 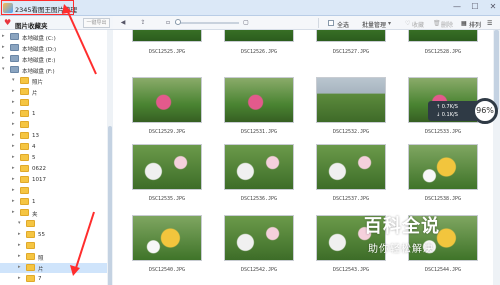 I want to click on trash-icon: 🗑, so click(x=437, y=23).